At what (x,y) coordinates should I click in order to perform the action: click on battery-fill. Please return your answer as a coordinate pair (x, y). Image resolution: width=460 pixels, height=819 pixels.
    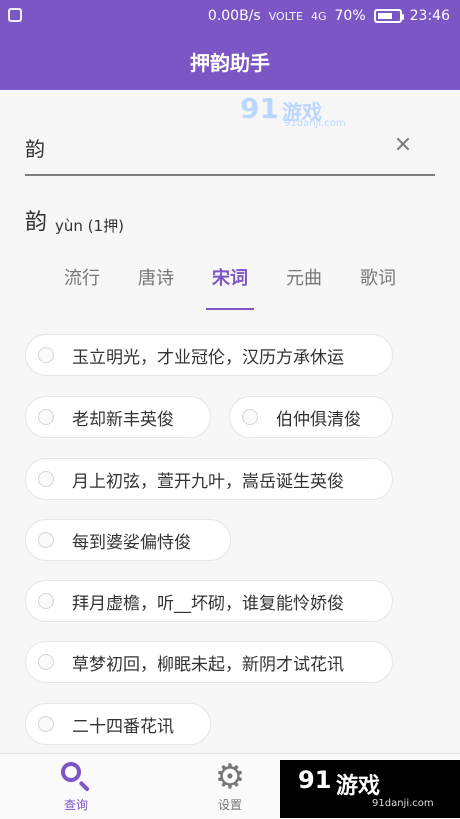
    Looking at the image, I should click on (384, 16).